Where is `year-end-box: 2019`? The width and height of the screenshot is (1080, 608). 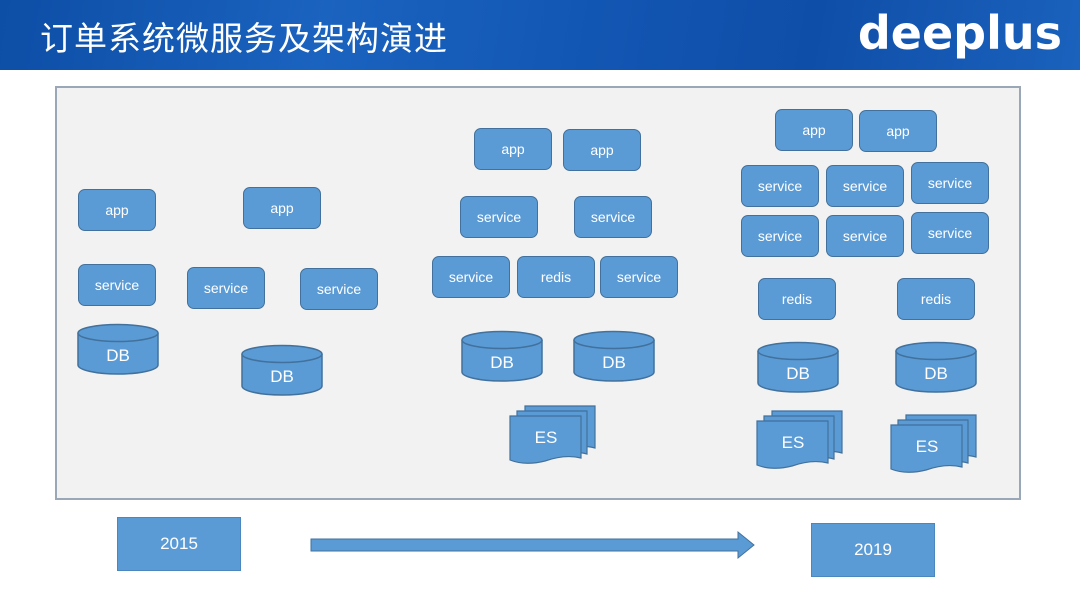
year-end-box: 2019 is located at coordinates (873, 550).